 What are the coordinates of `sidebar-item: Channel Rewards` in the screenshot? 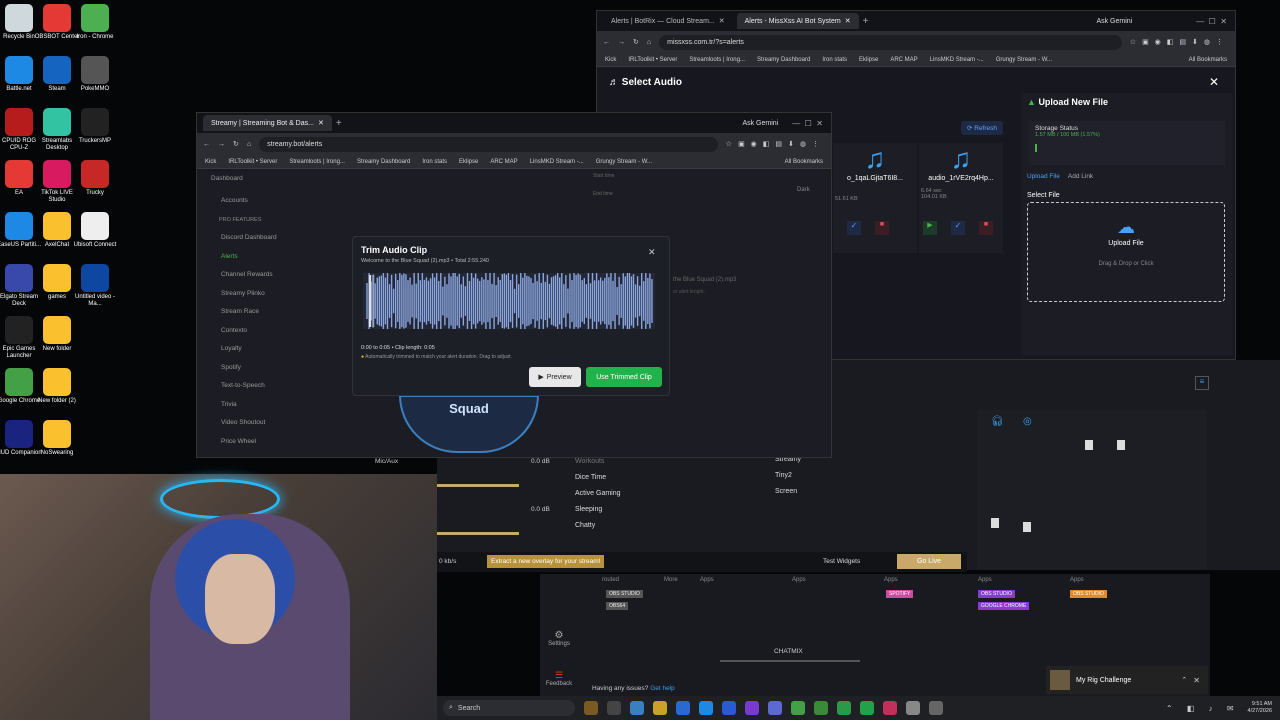 It's located at (256, 276).